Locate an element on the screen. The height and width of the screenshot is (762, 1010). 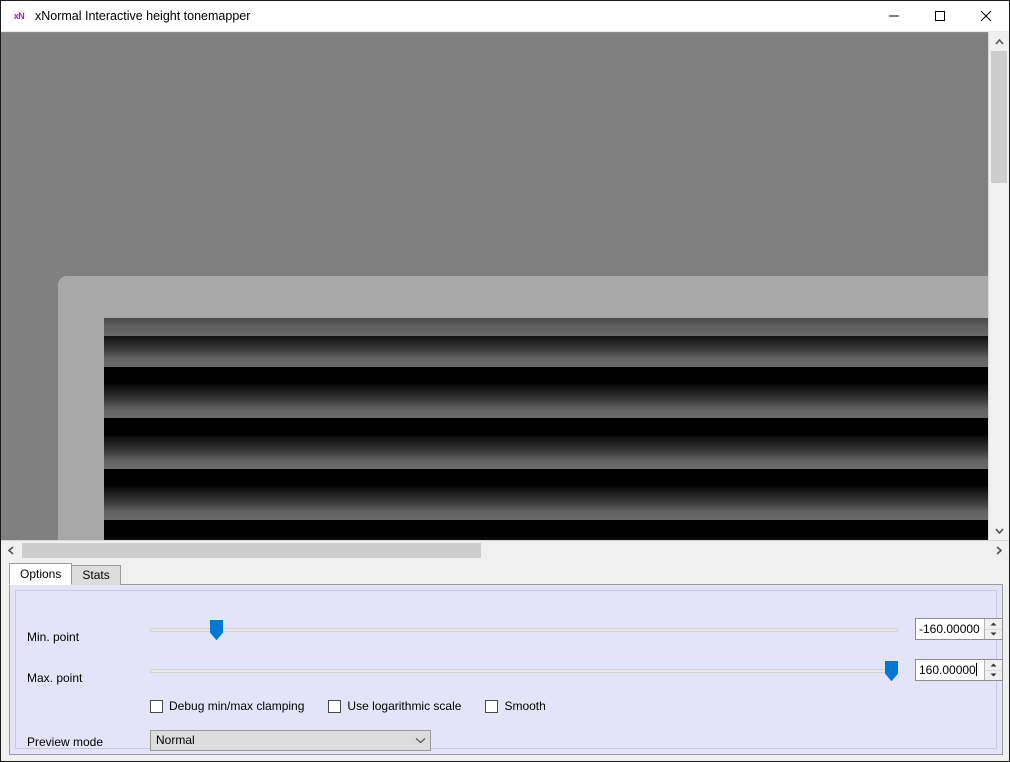
chevron-left-icon is located at coordinates (11, 550).